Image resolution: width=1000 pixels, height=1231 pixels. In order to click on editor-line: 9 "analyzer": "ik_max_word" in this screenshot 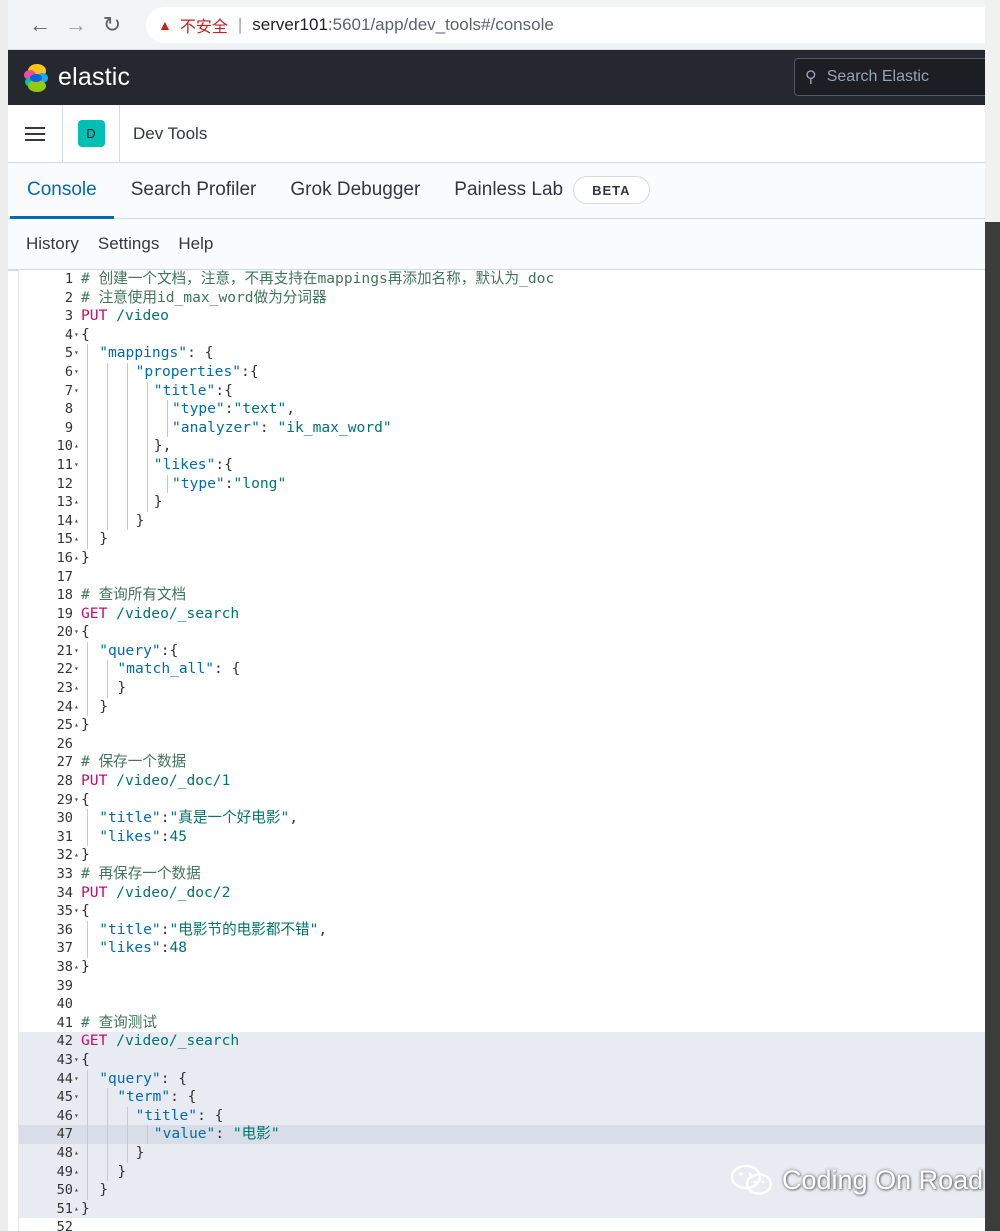, I will do `click(502, 428)`.